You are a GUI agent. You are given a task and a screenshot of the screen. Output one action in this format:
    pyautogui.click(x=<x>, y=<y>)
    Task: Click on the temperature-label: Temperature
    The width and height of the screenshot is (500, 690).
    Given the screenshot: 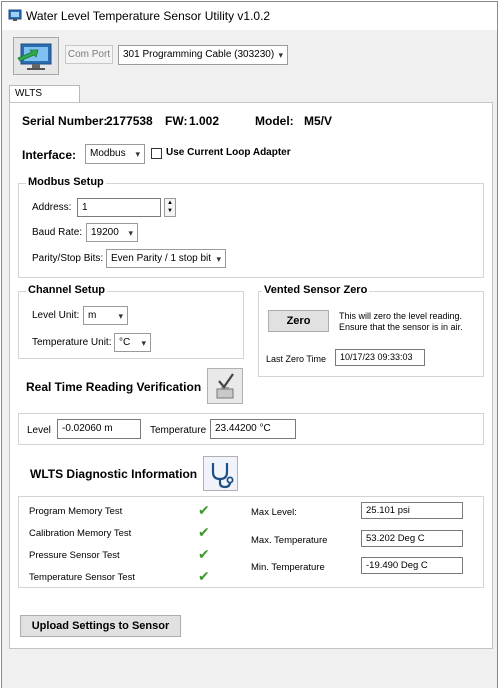 What is the action you would take?
    pyautogui.click(x=178, y=430)
    